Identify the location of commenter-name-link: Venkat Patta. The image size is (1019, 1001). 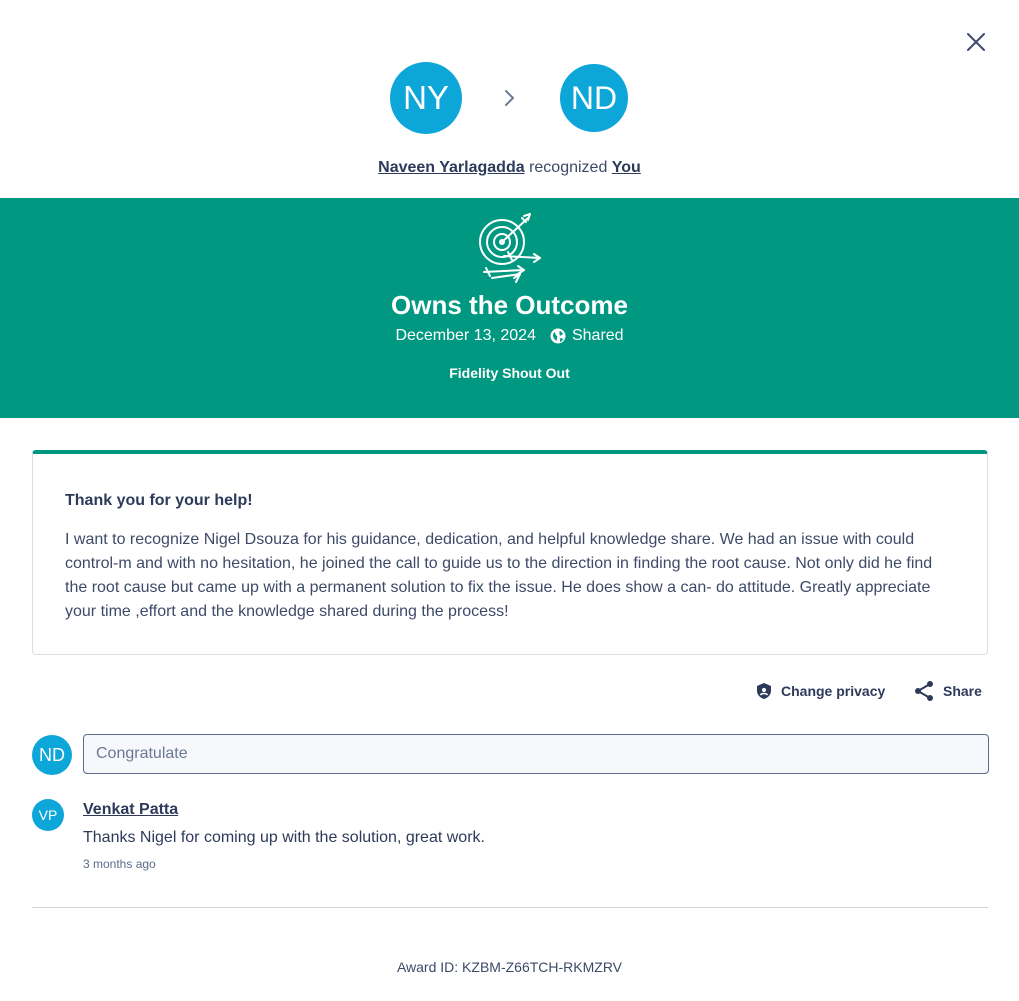
(130, 810).